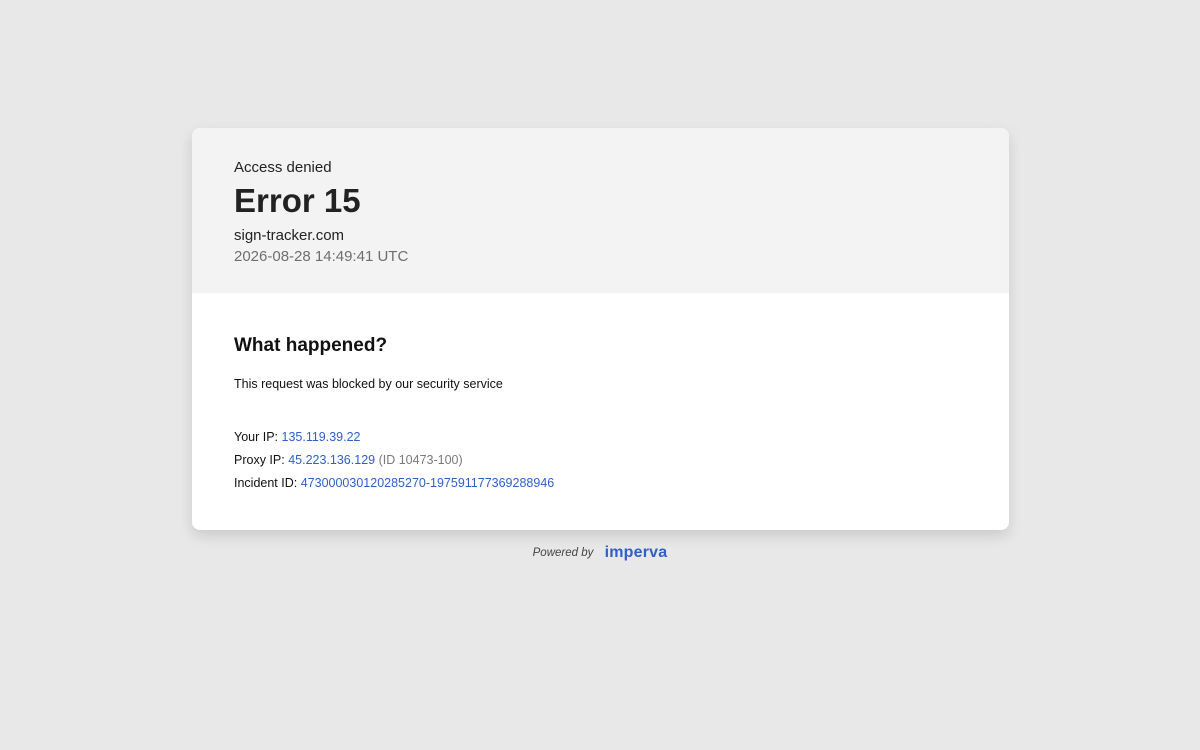 The height and width of the screenshot is (750, 1200). I want to click on your-ip-link: 135.119.39.22, so click(321, 437).